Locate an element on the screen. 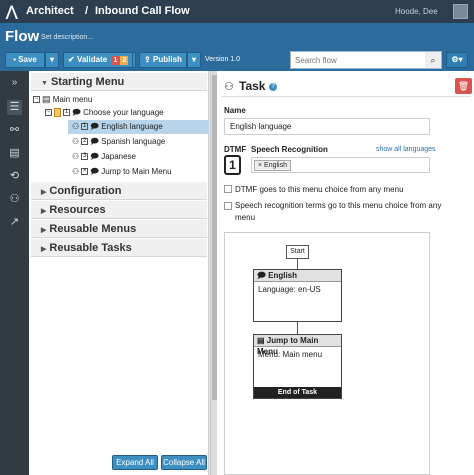 This screenshot has width=474, height=475. tree-node-jump-main: ⚇ × 🗩 Jump to Main Menu is located at coordinates (122, 172).